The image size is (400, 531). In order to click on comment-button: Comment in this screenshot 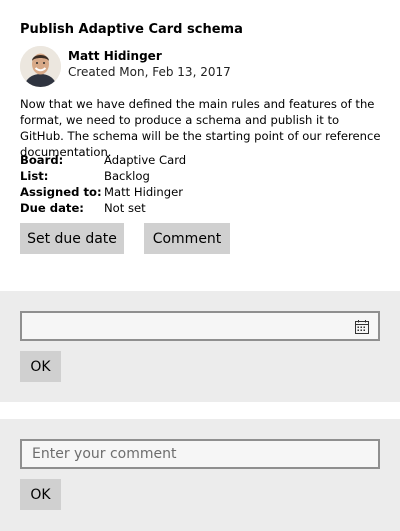, I will do `click(187, 238)`.